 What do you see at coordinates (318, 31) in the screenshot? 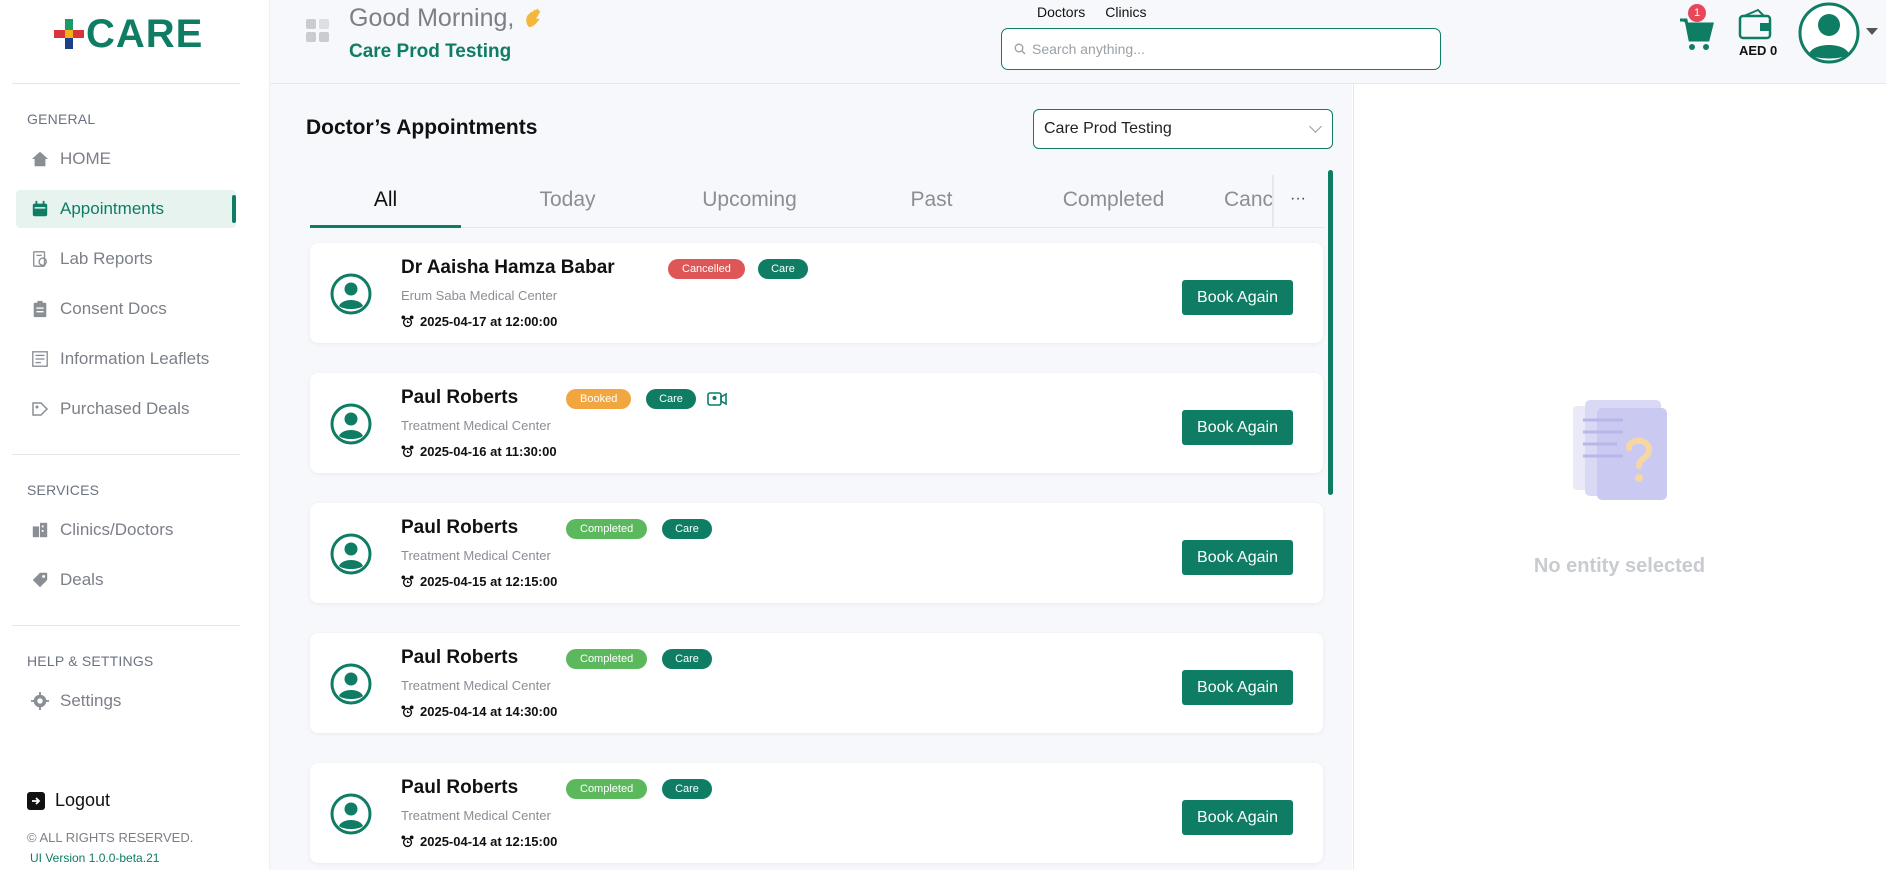
I see `apps-grid-icon` at bounding box center [318, 31].